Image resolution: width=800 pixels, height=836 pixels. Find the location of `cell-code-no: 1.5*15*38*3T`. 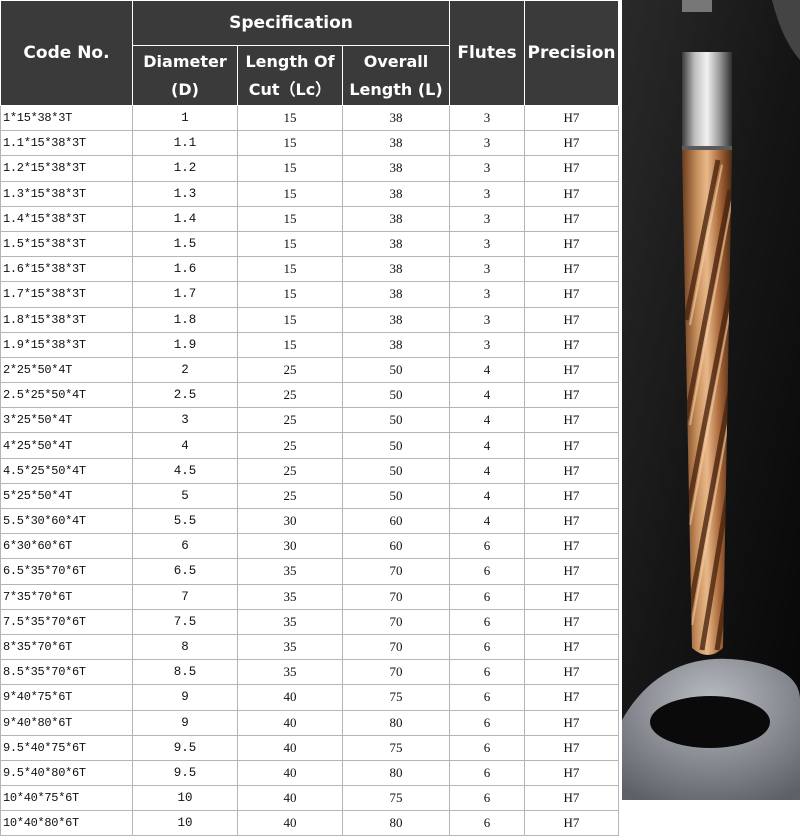

cell-code-no: 1.5*15*38*3T is located at coordinates (66, 244).